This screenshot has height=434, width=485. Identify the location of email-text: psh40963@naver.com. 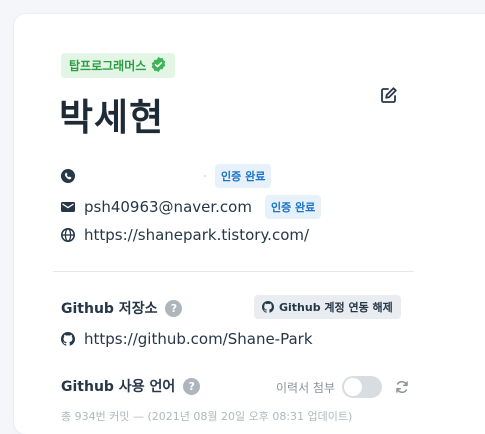
(168, 207).